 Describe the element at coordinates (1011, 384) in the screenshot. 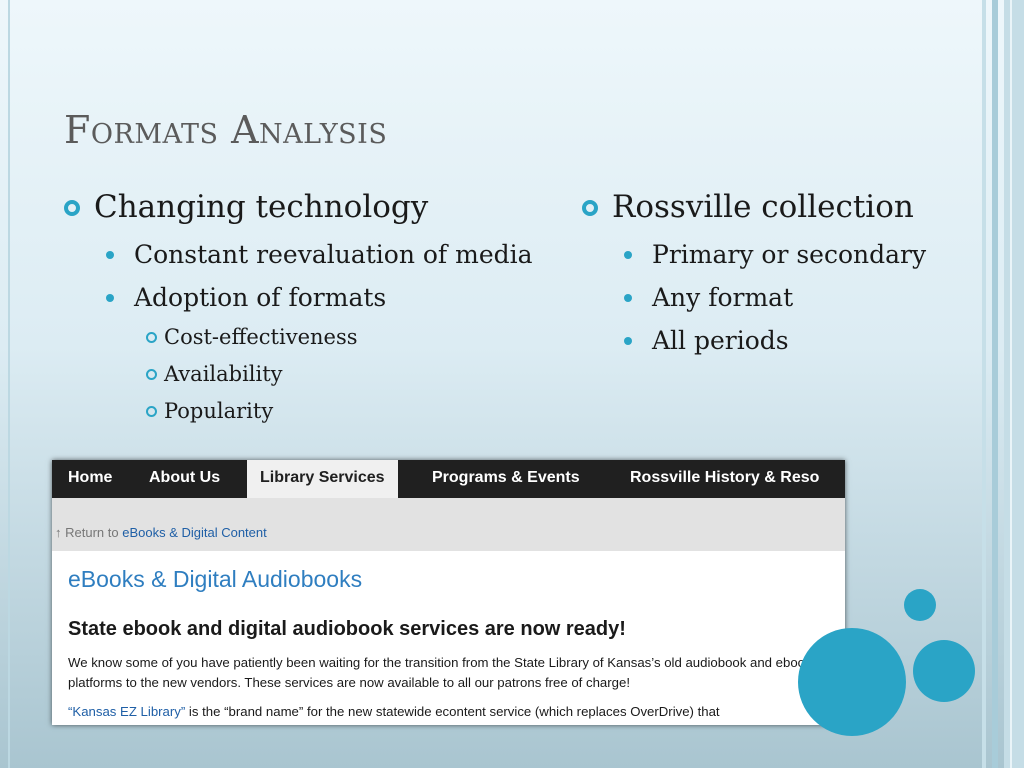

I see `right-edge-line` at that location.